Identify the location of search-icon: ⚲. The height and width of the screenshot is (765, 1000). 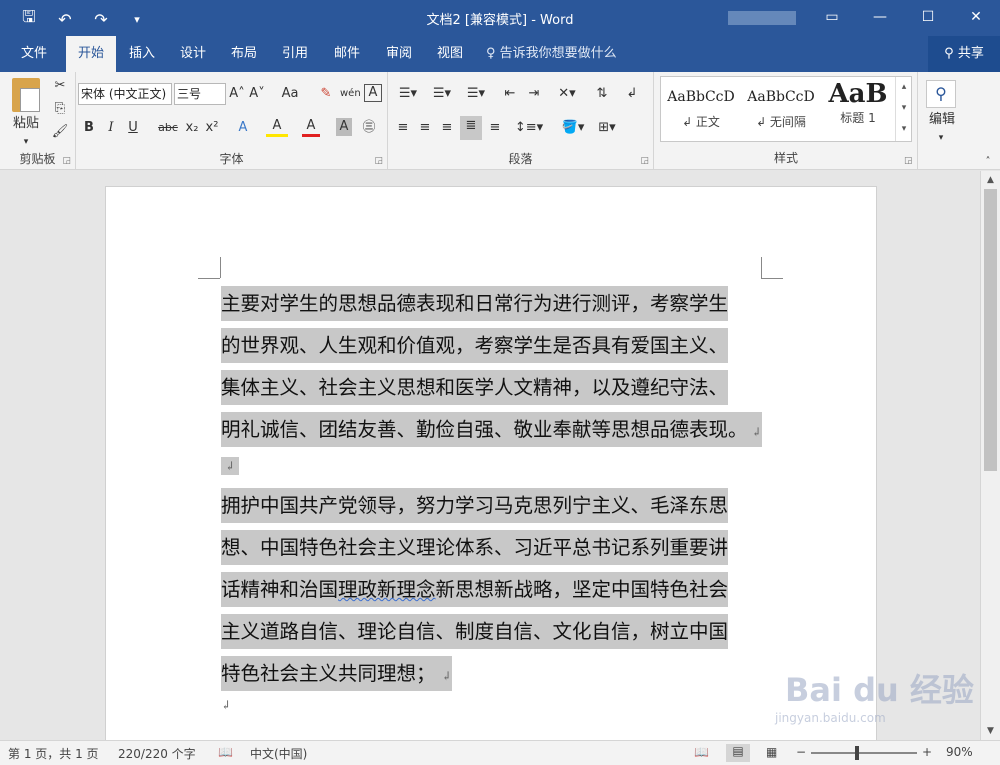
(941, 94).